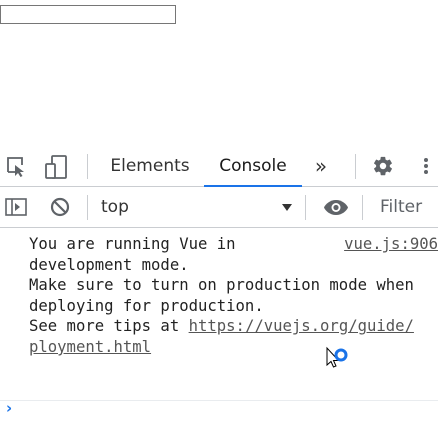  Describe the element at coordinates (219, 207) in the screenshot. I see `console-toolbar: top Filter` at that location.